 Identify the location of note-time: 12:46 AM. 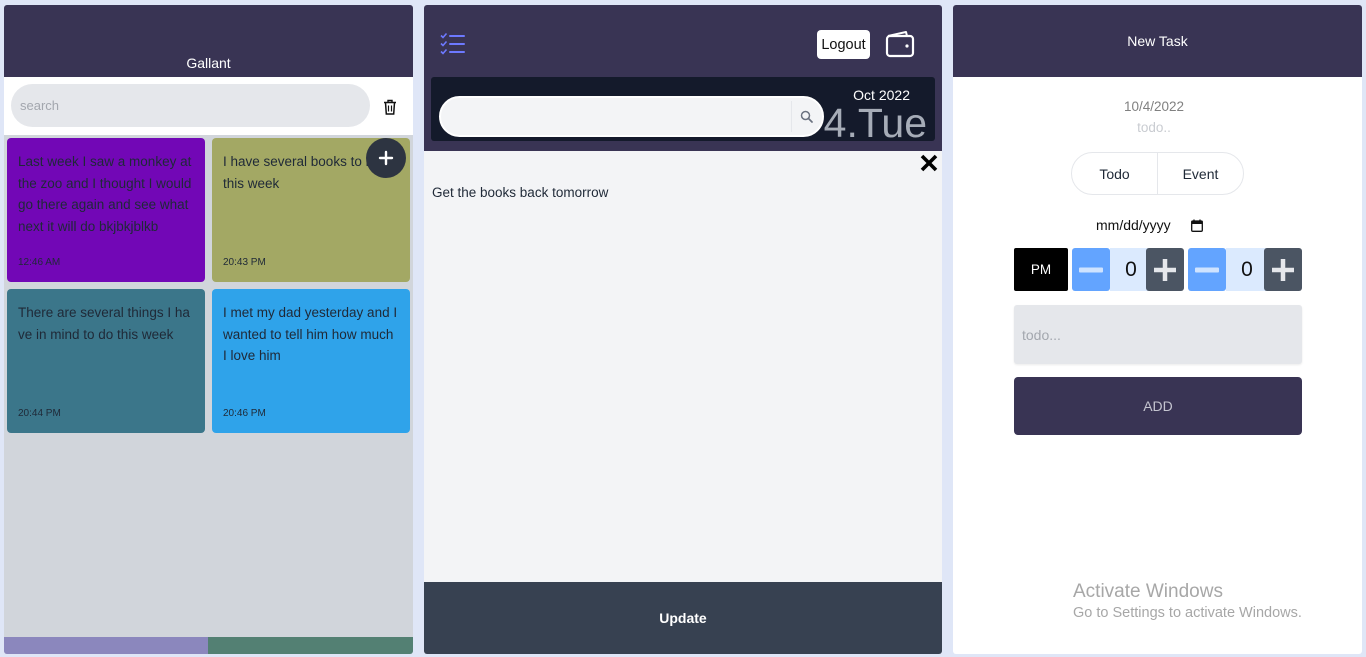
(39, 262).